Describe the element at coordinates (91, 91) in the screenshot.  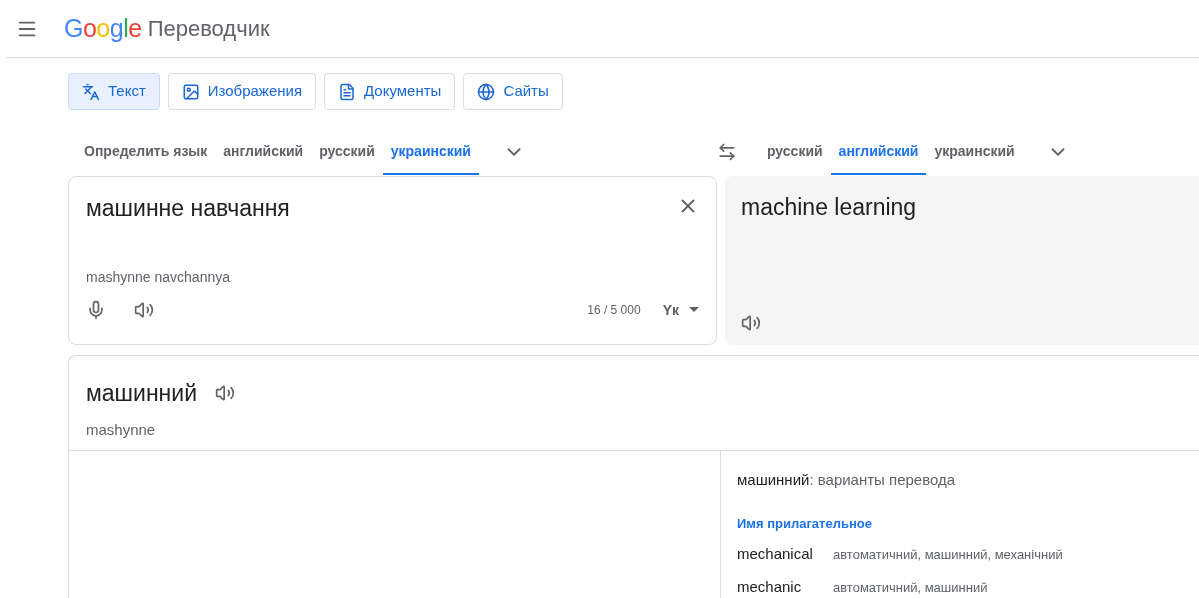
I see `translate-icon` at that location.